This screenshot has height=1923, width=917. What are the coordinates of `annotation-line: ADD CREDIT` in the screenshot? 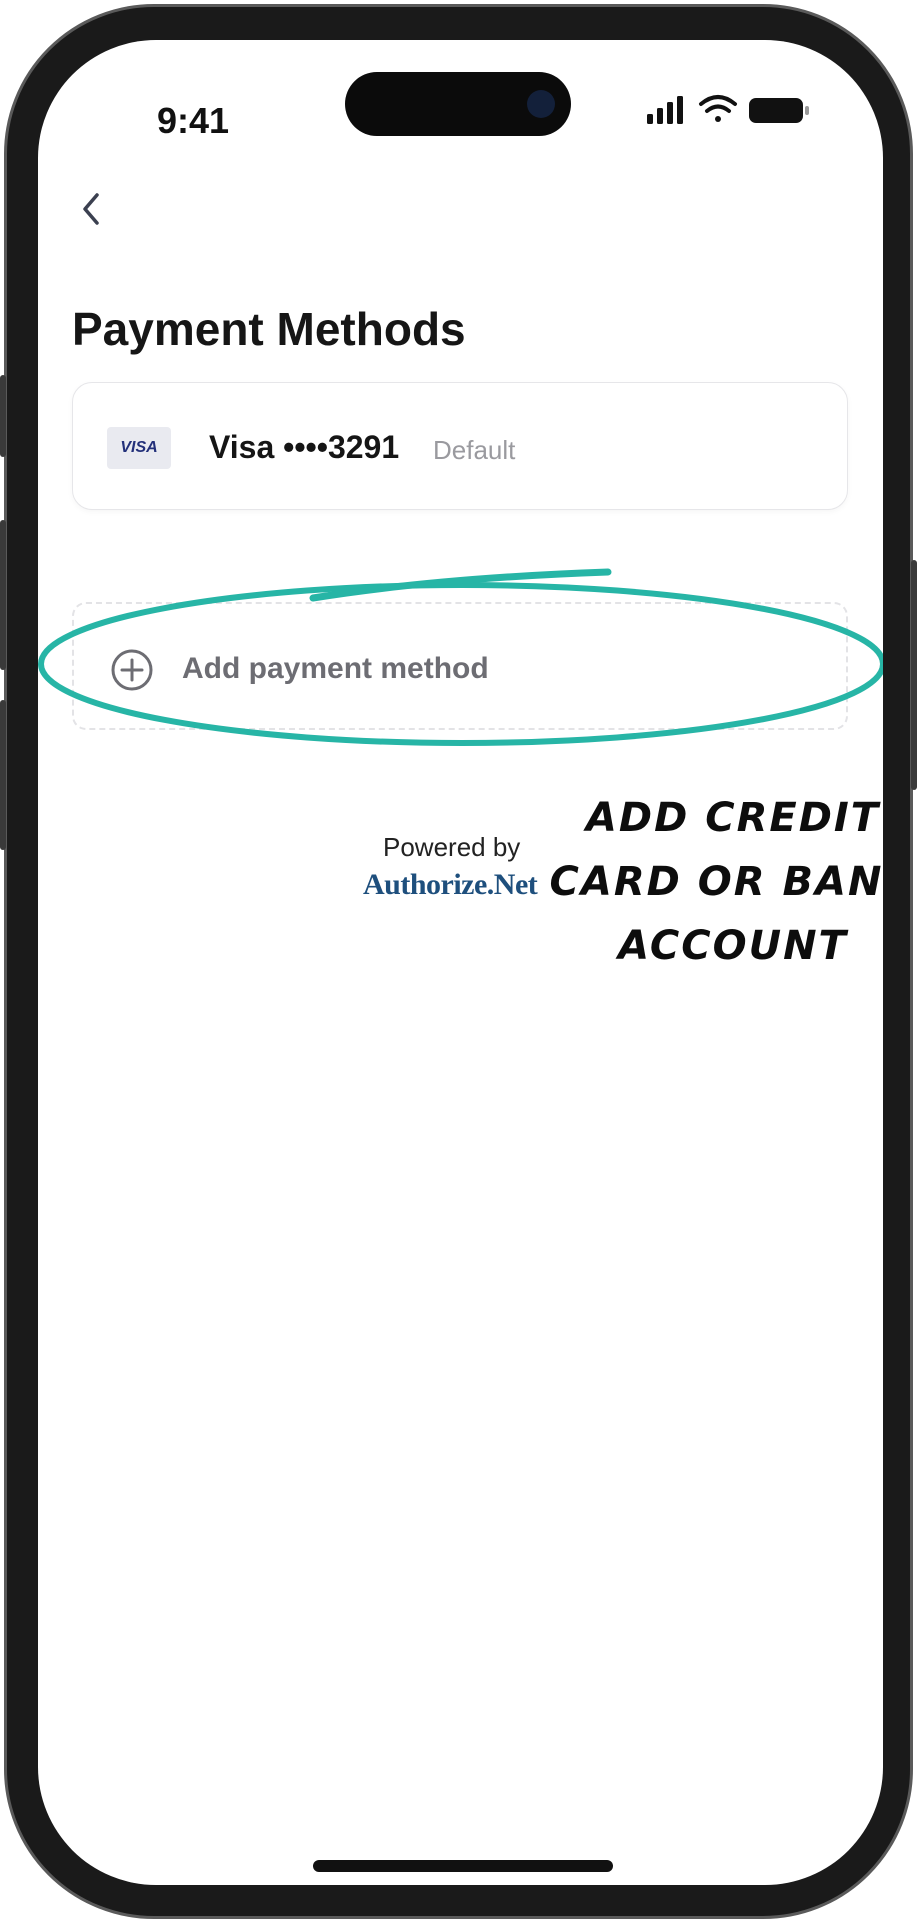 It's located at (733, 818).